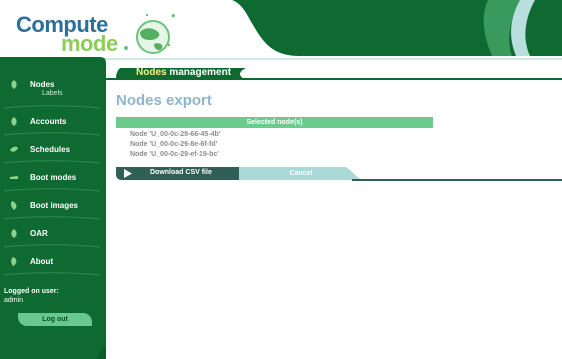  What do you see at coordinates (53, 177) in the screenshot?
I see `sidebar-item-label: Boot modes` at bounding box center [53, 177].